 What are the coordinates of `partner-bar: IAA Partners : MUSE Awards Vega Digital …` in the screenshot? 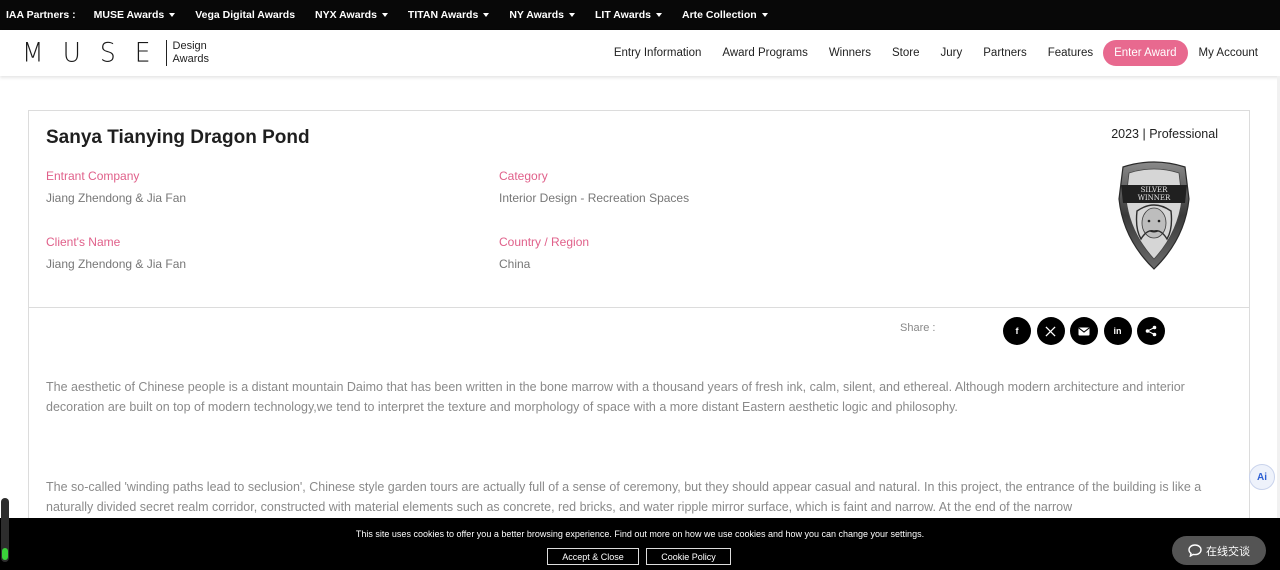 It's located at (640, 15).